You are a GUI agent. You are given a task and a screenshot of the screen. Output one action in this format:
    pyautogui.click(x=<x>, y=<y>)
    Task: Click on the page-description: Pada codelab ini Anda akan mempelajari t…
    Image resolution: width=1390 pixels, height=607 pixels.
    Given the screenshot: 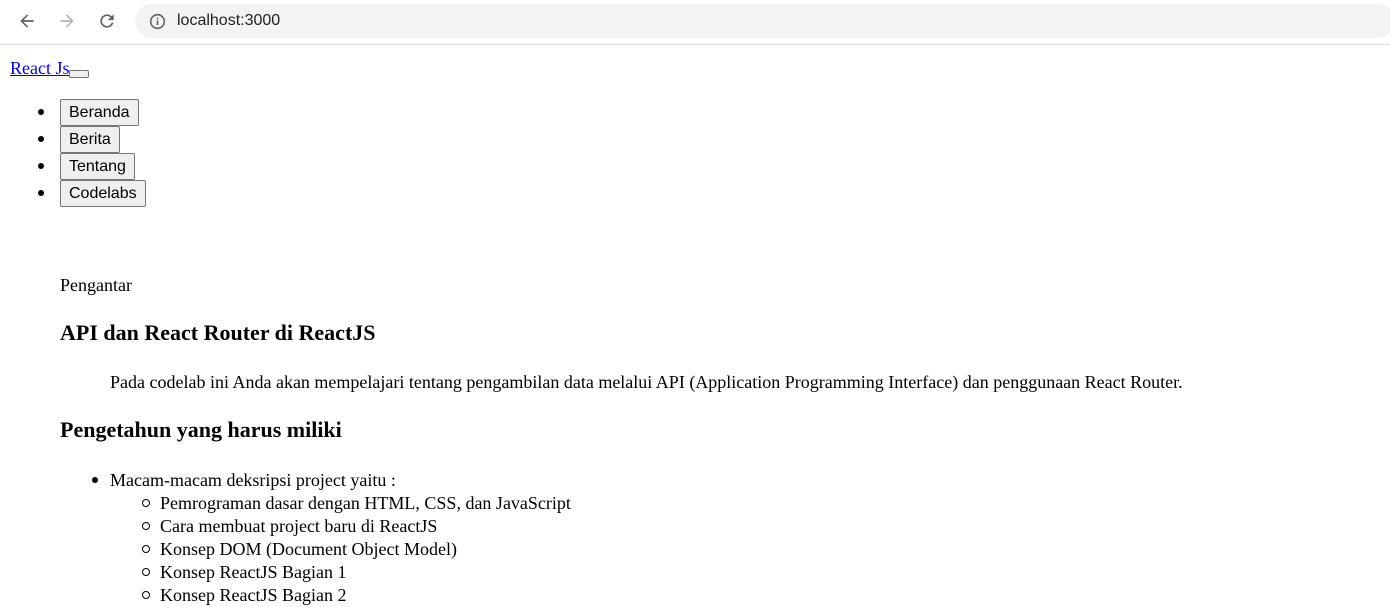 What is the action you would take?
    pyautogui.click(x=646, y=382)
    